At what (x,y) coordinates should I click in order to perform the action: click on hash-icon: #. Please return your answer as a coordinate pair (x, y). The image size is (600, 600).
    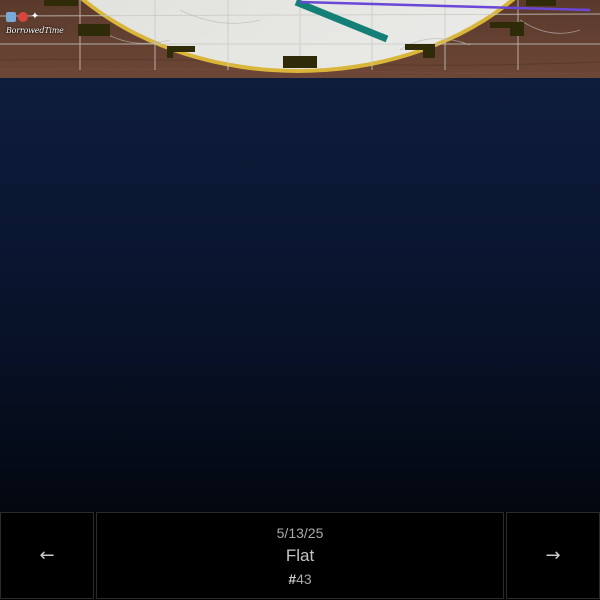
    Looking at the image, I should click on (292, 578).